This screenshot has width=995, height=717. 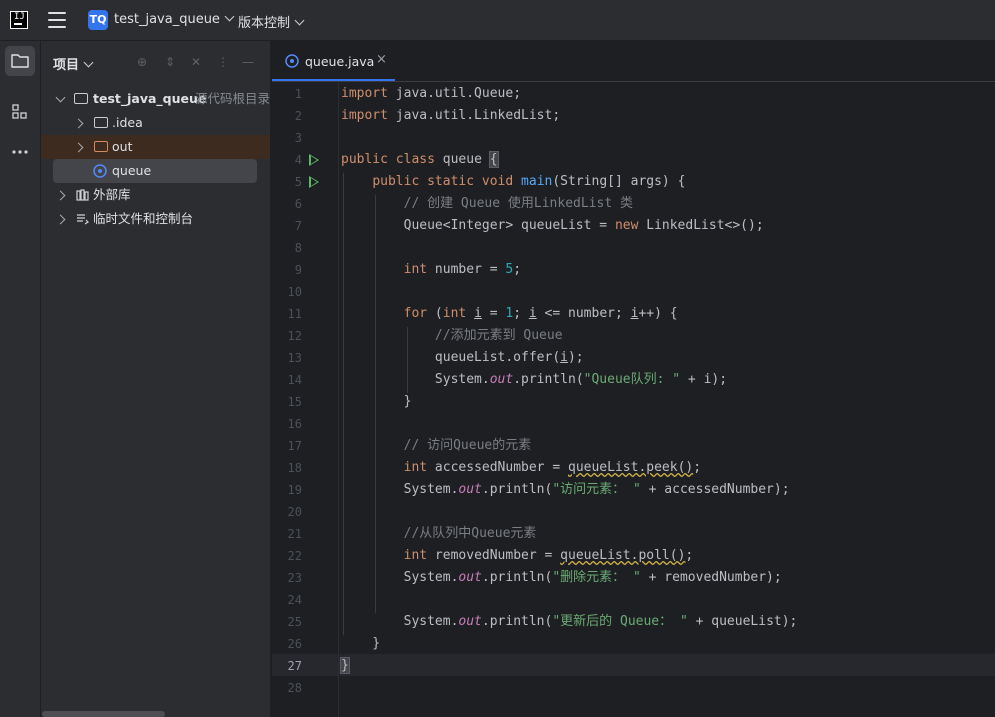 What do you see at coordinates (19, 20) in the screenshot?
I see `intellij-logo-icon: IJ` at bounding box center [19, 20].